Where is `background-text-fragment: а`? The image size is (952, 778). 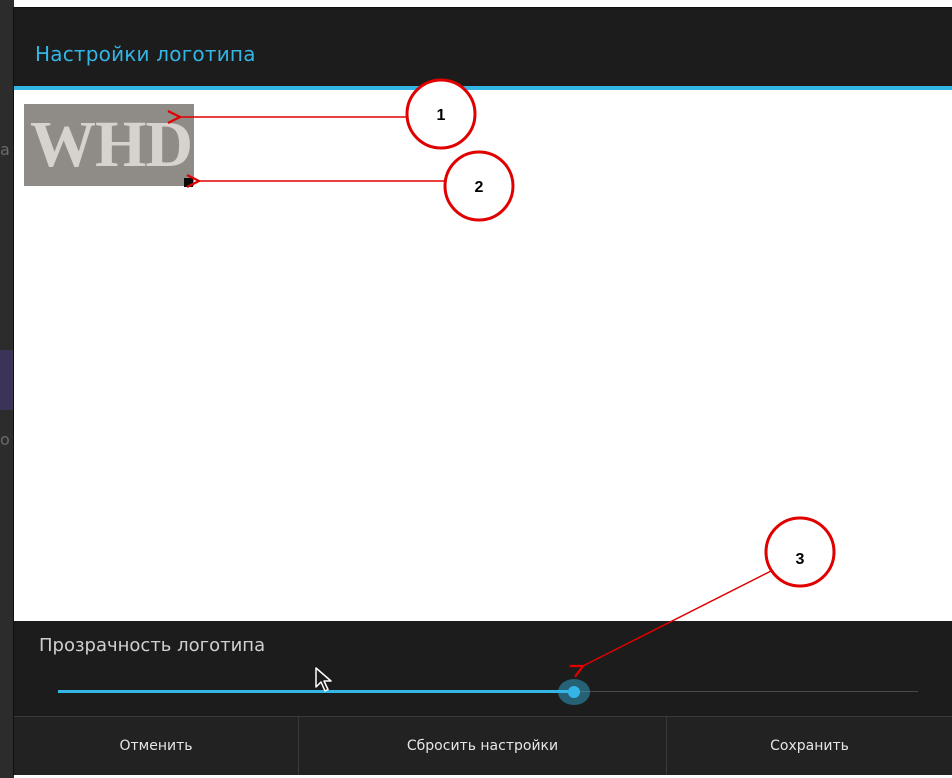 background-text-fragment: а is located at coordinates (5, 149).